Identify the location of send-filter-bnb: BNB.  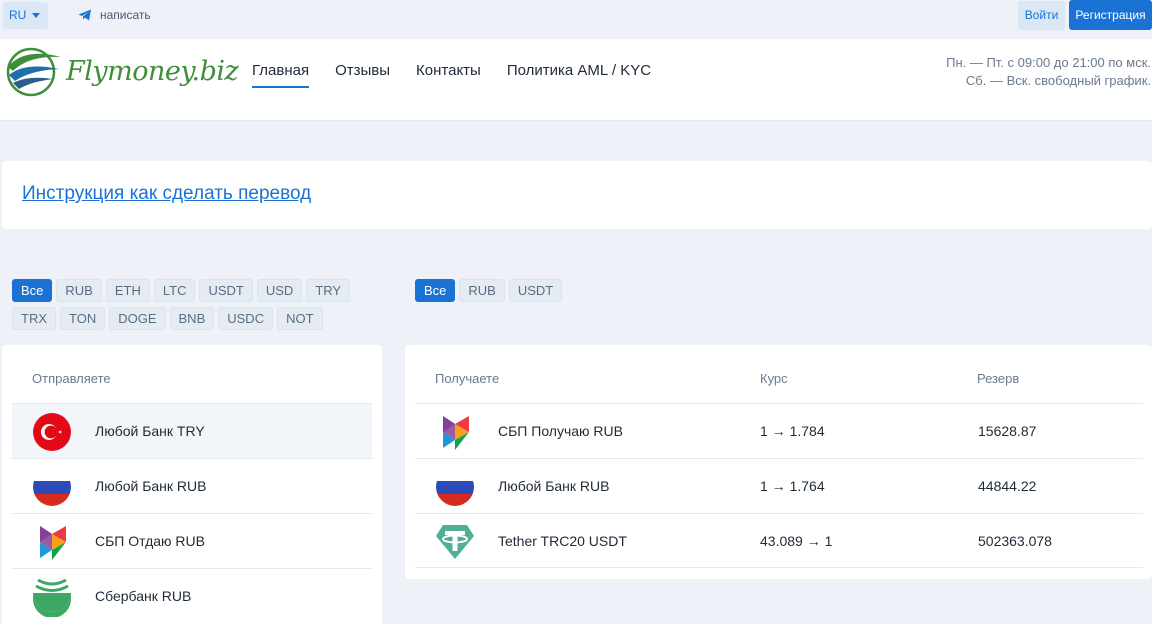
(192, 318).